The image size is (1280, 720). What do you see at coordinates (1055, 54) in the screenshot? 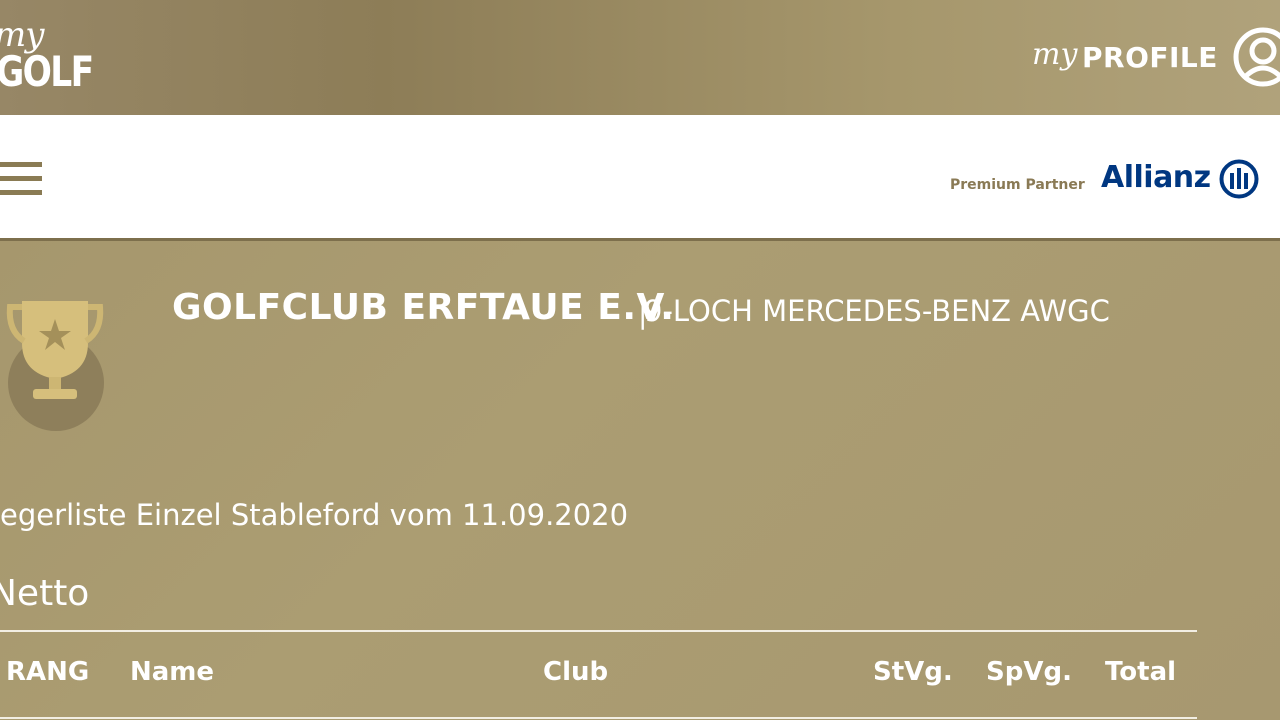
I see `profile-script-text: my` at bounding box center [1055, 54].